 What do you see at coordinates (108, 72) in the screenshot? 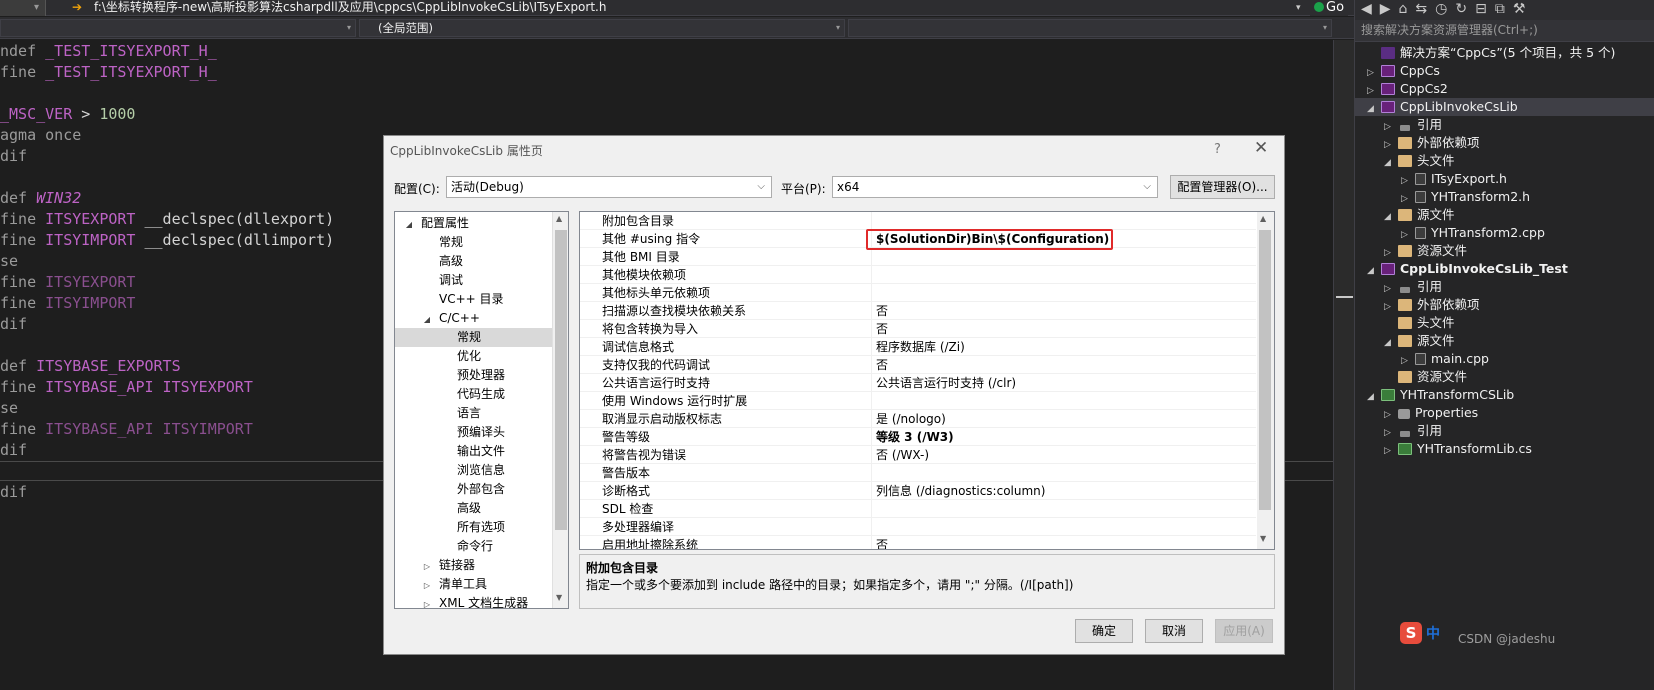
I see `code-line: fine _TEST_ITSYEXPORT_H_` at bounding box center [108, 72].